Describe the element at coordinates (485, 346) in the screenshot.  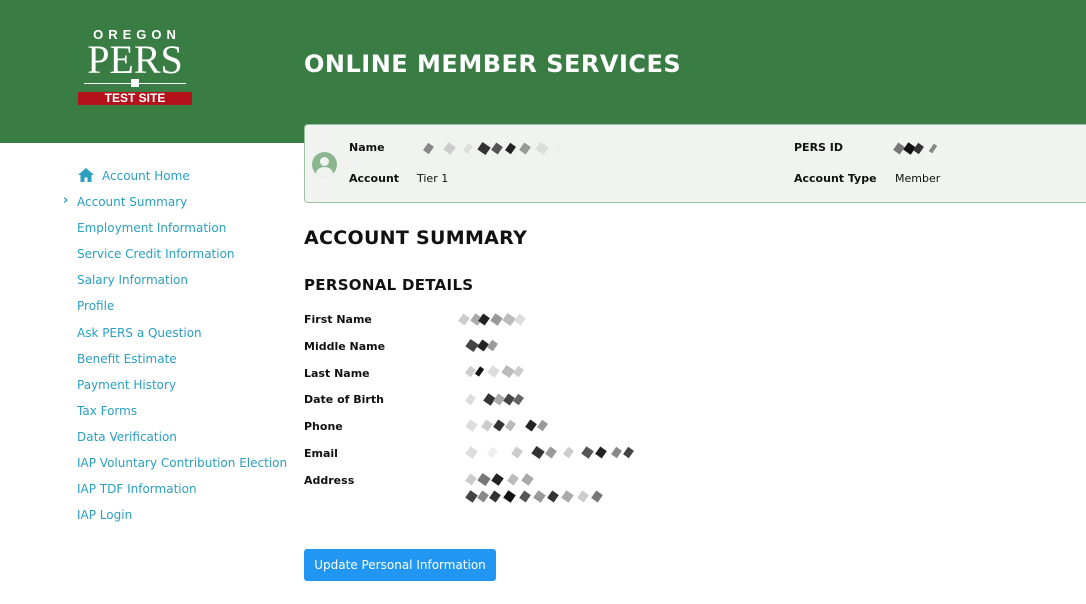
I see `middle-name-value-redacted` at that location.